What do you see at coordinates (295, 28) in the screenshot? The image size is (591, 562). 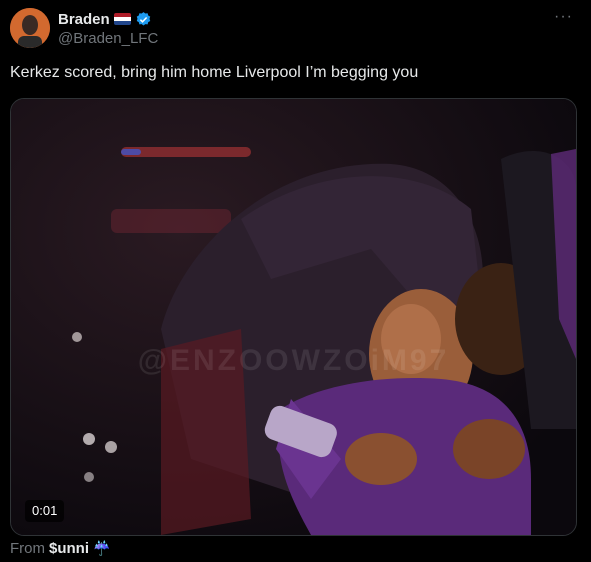 I see `tweet-header: Braden @Braden_LFC ···` at bounding box center [295, 28].